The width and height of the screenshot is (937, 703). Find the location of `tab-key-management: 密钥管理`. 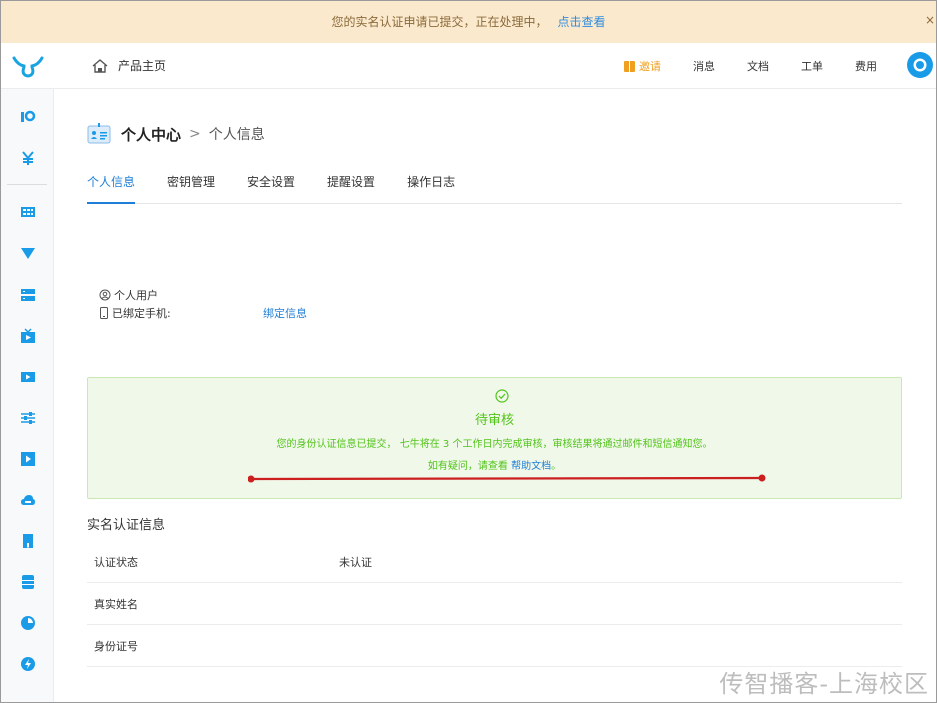

tab-key-management: 密钥管理 is located at coordinates (191, 188).